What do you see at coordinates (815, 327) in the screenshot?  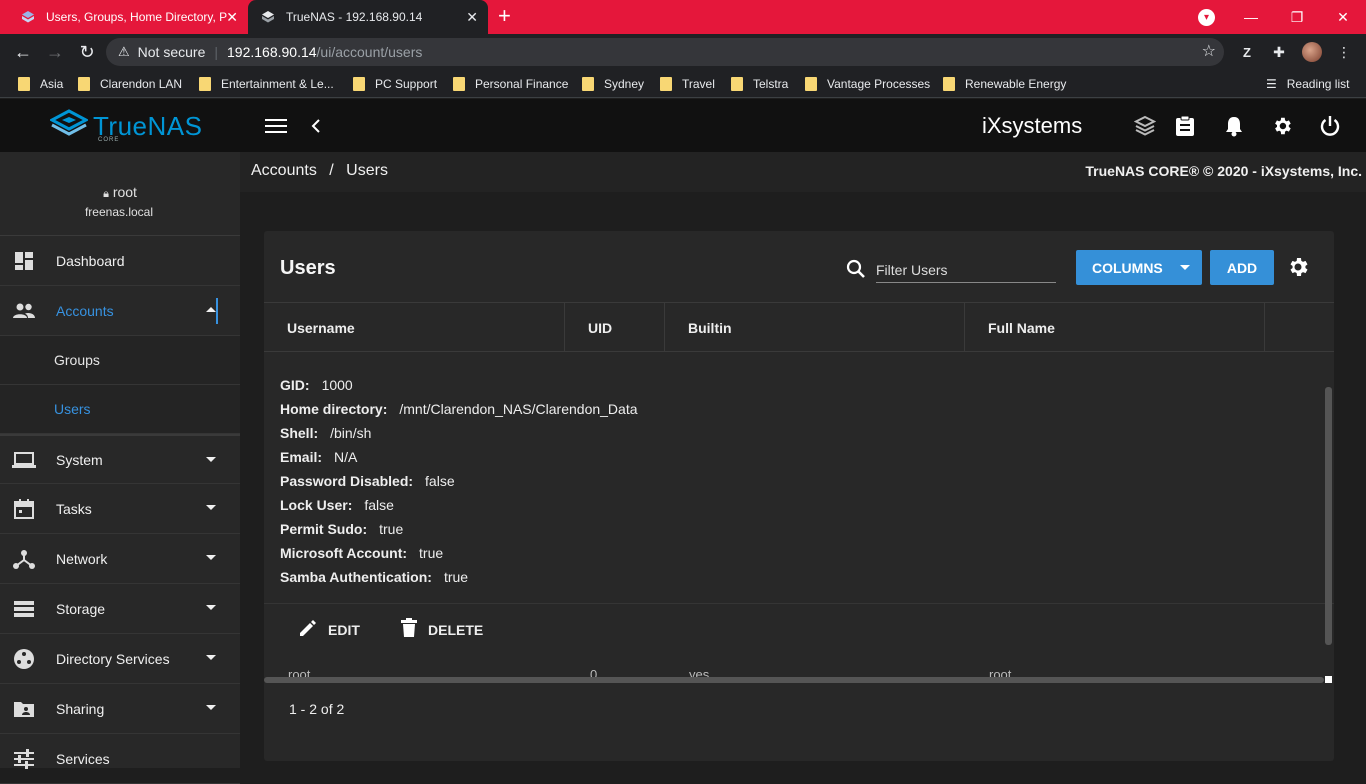 I see `column-header-builtin: Builtin` at bounding box center [815, 327].